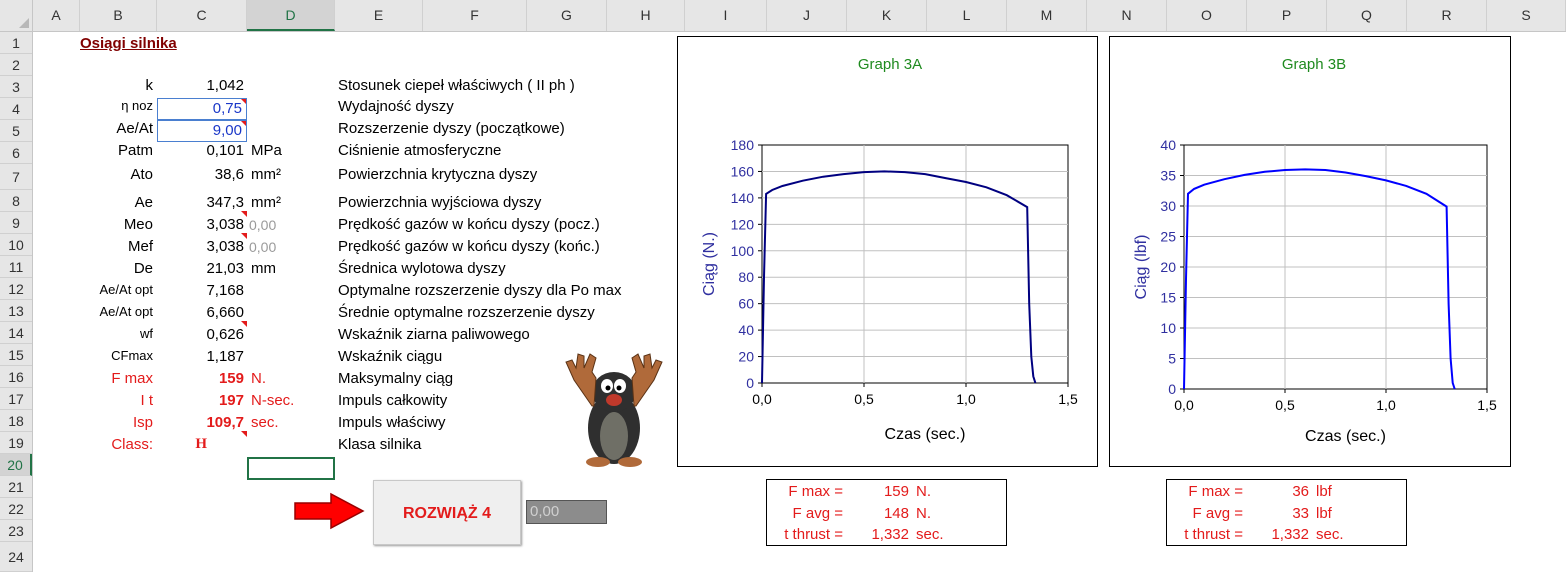 The image size is (1566, 572). I want to click on row-header-5: 5, so click(16, 131).